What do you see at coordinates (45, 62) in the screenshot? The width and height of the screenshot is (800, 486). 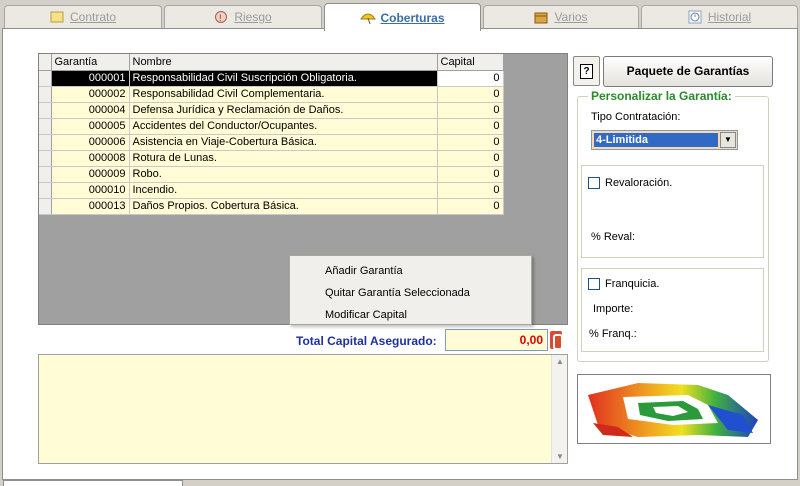 I see `row-indicator-header` at bounding box center [45, 62].